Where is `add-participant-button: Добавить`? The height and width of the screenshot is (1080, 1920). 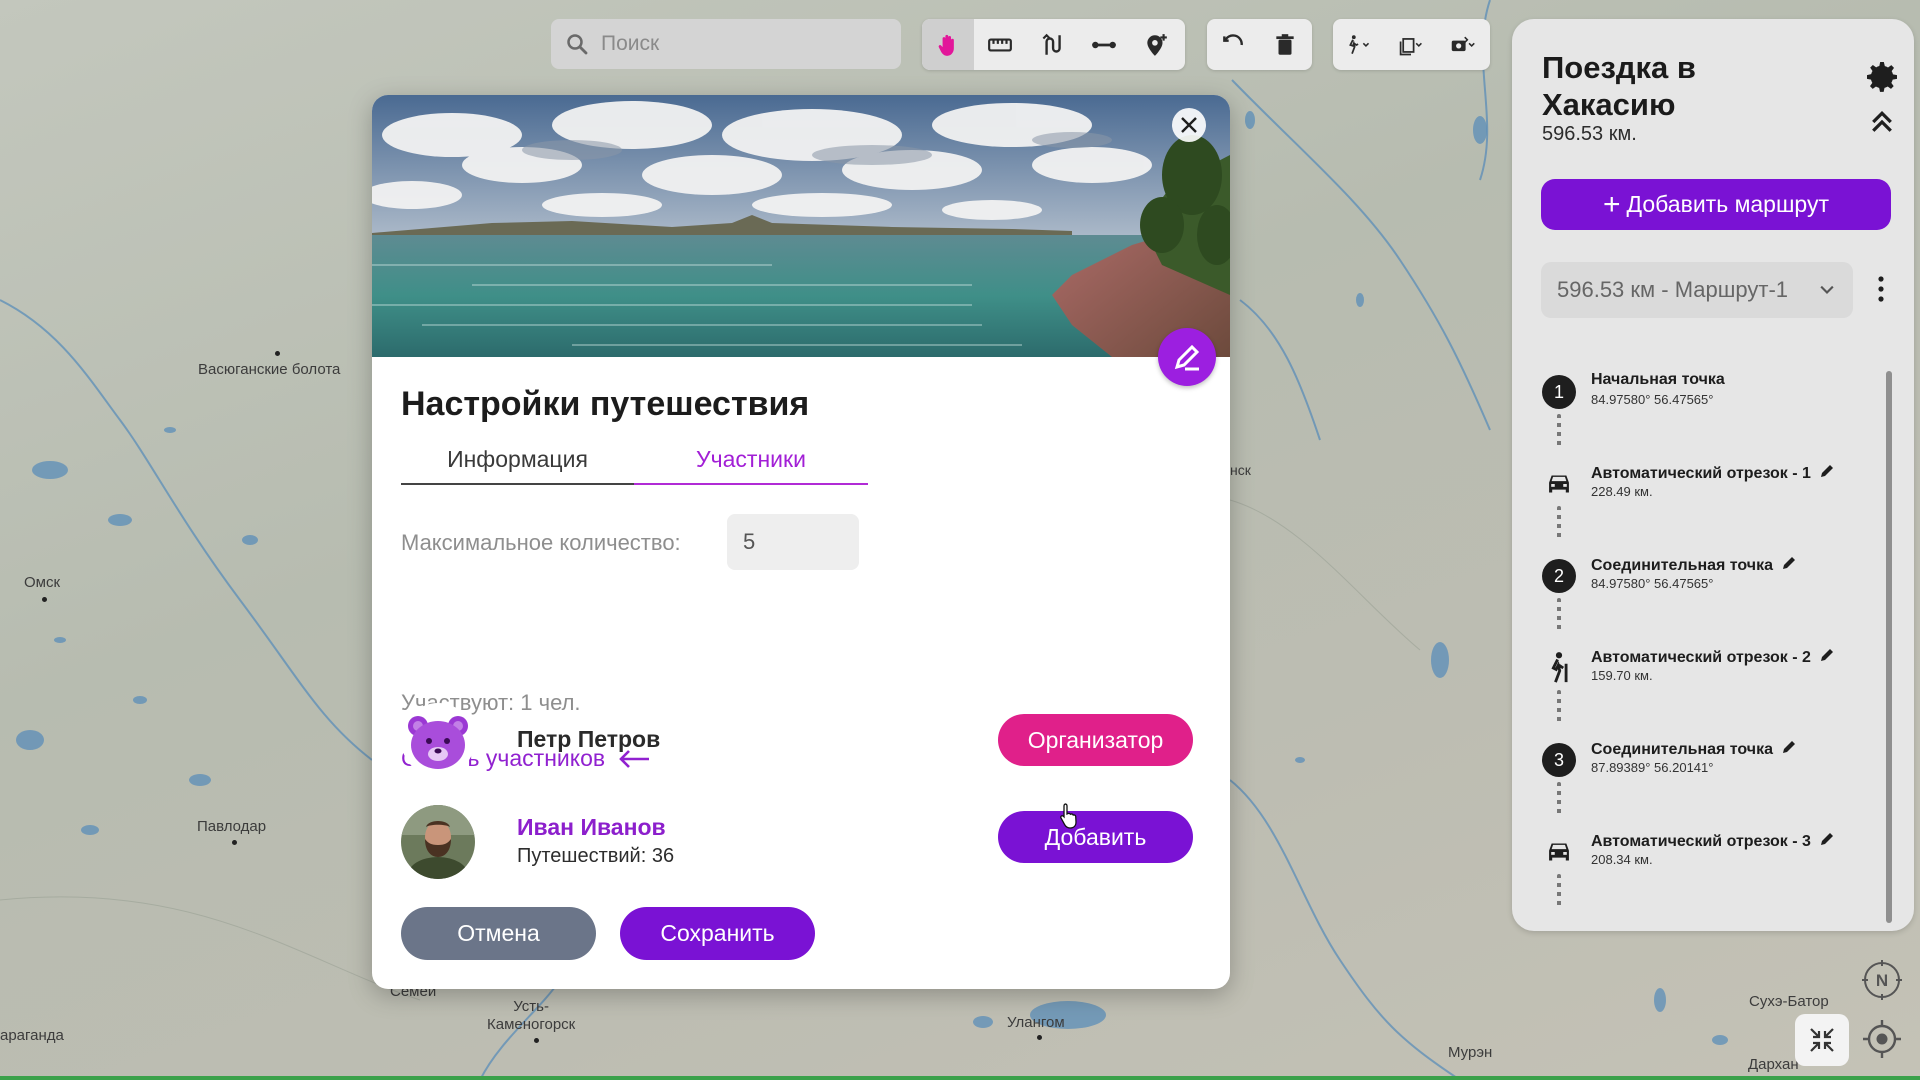
add-participant-button: Добавить is located at coordinates (1095, 837).